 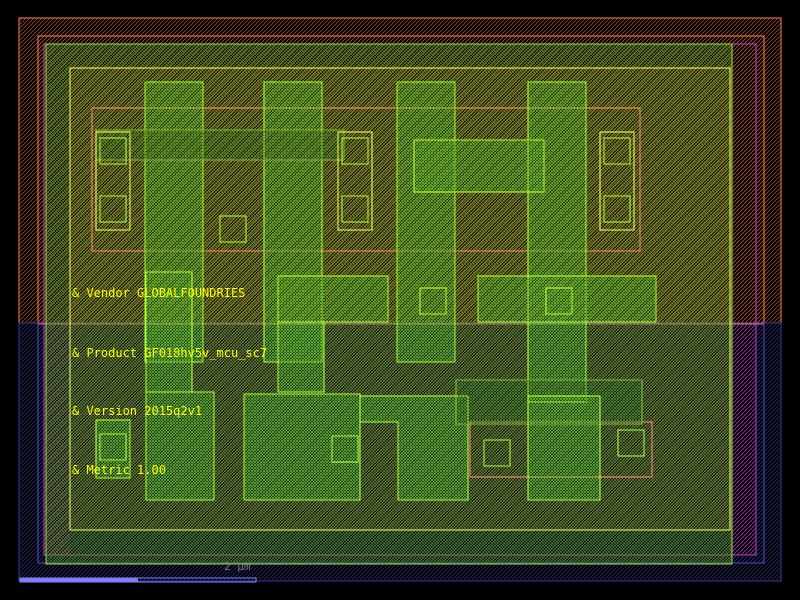 What do you see at coordinates (158, 293) in the screenshot?
I see `vendor-label: & Vendor GLOBALFOUNDRIES` at bounding box center [158, 293].